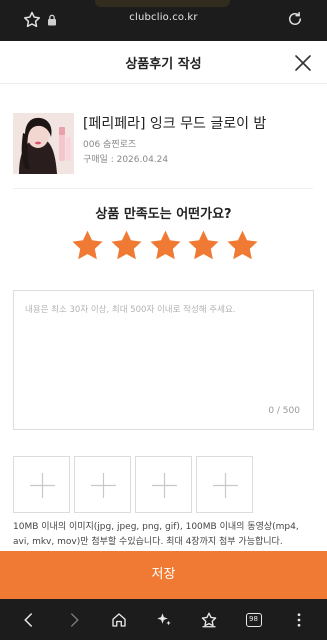  What do you see at coordinates (303, 63) in the screenshot?
I see `close-icon` at bounding box center [303, 63].